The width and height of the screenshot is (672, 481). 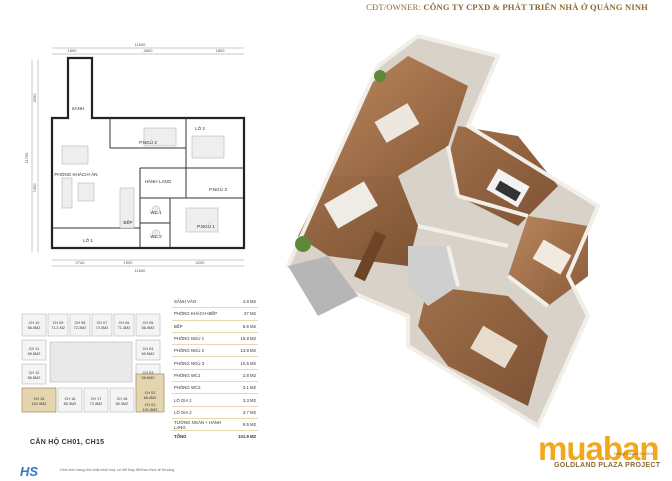 I want to click on area-row-name: LÔ GIA 2, so click(x=200, y=412).